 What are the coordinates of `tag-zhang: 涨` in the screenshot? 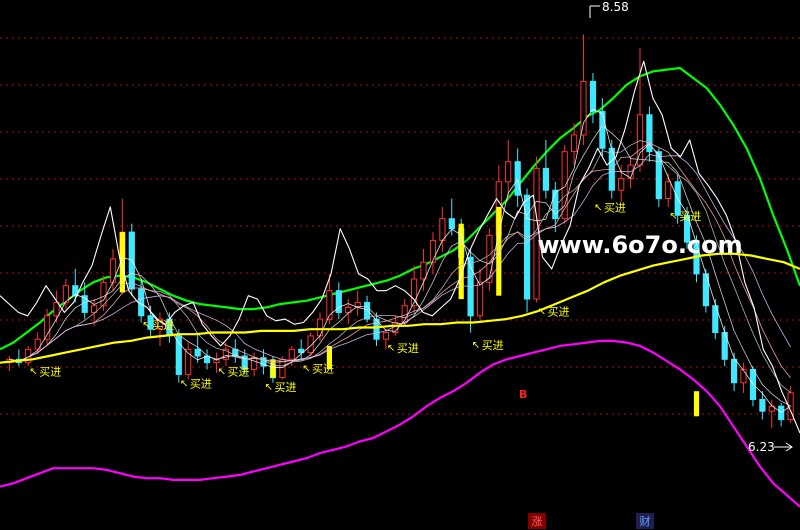 It's located at (537, 521).